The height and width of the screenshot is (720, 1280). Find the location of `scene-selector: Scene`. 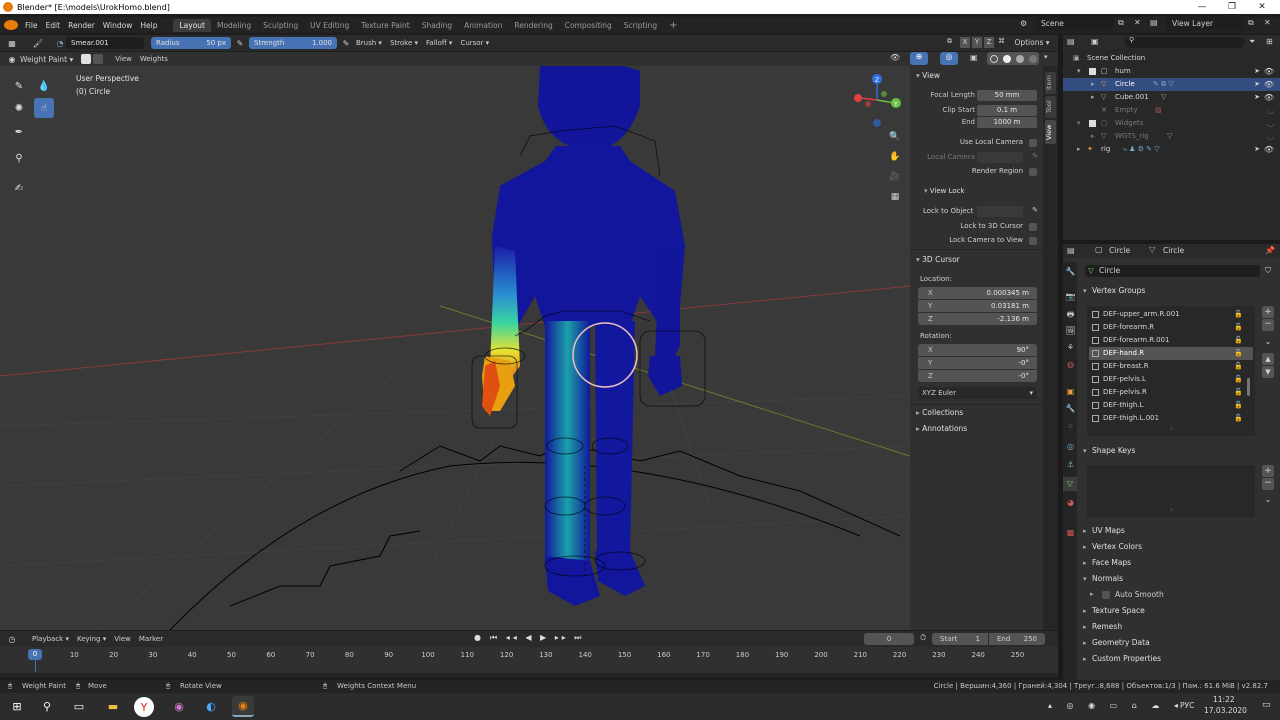

scene-selector: Scene is located at coordinates (1075, 24).